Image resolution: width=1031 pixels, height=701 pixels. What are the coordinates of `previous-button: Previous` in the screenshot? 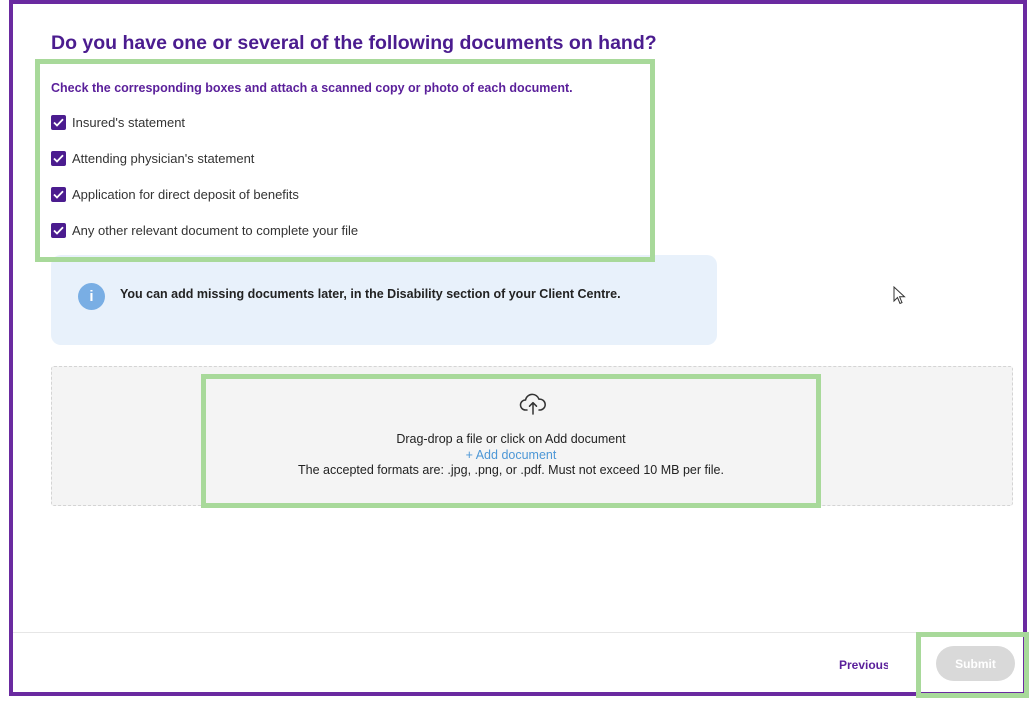 It's located at (863, 665).